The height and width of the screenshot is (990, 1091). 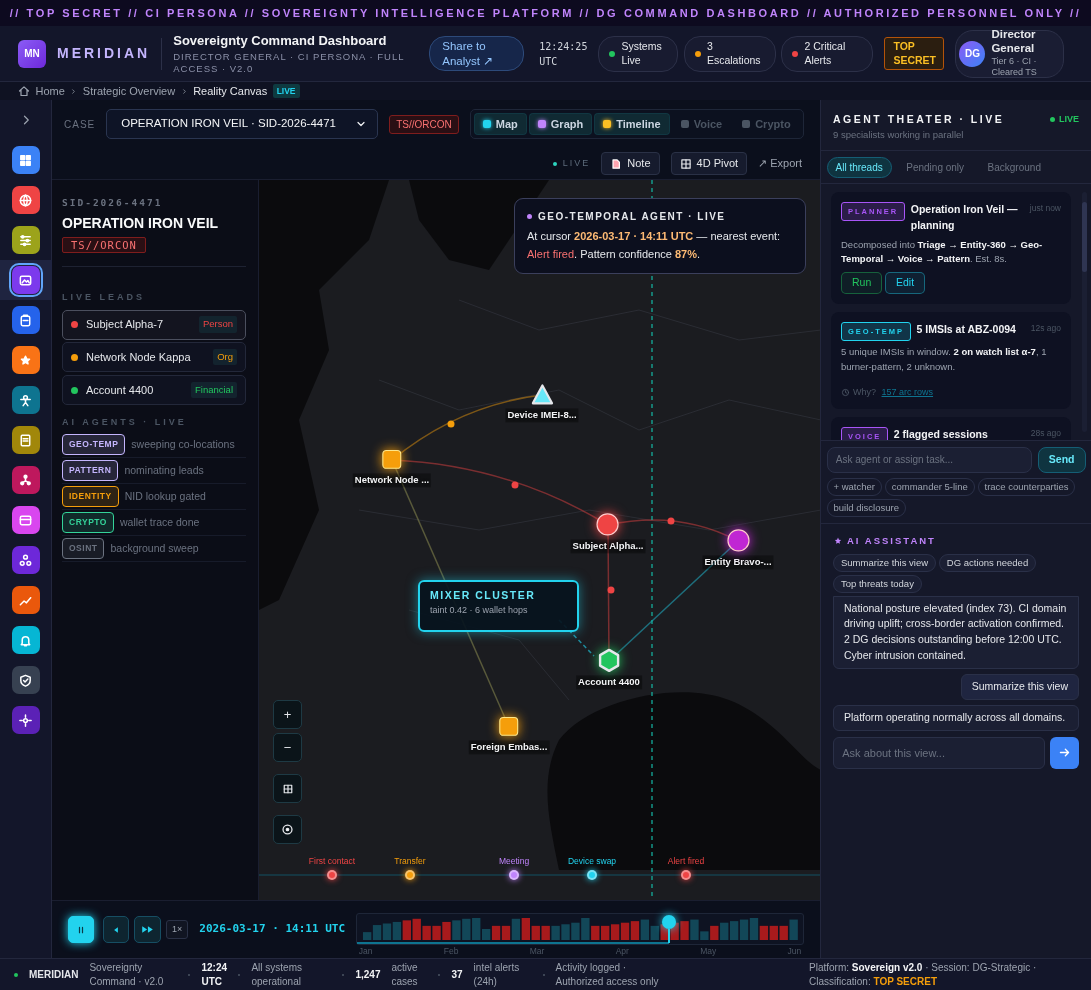 What do you see at coordinates (214, 974) in the screenshot?
I see `status-text: 12:24 UTC` at bounding box center [214, 974].